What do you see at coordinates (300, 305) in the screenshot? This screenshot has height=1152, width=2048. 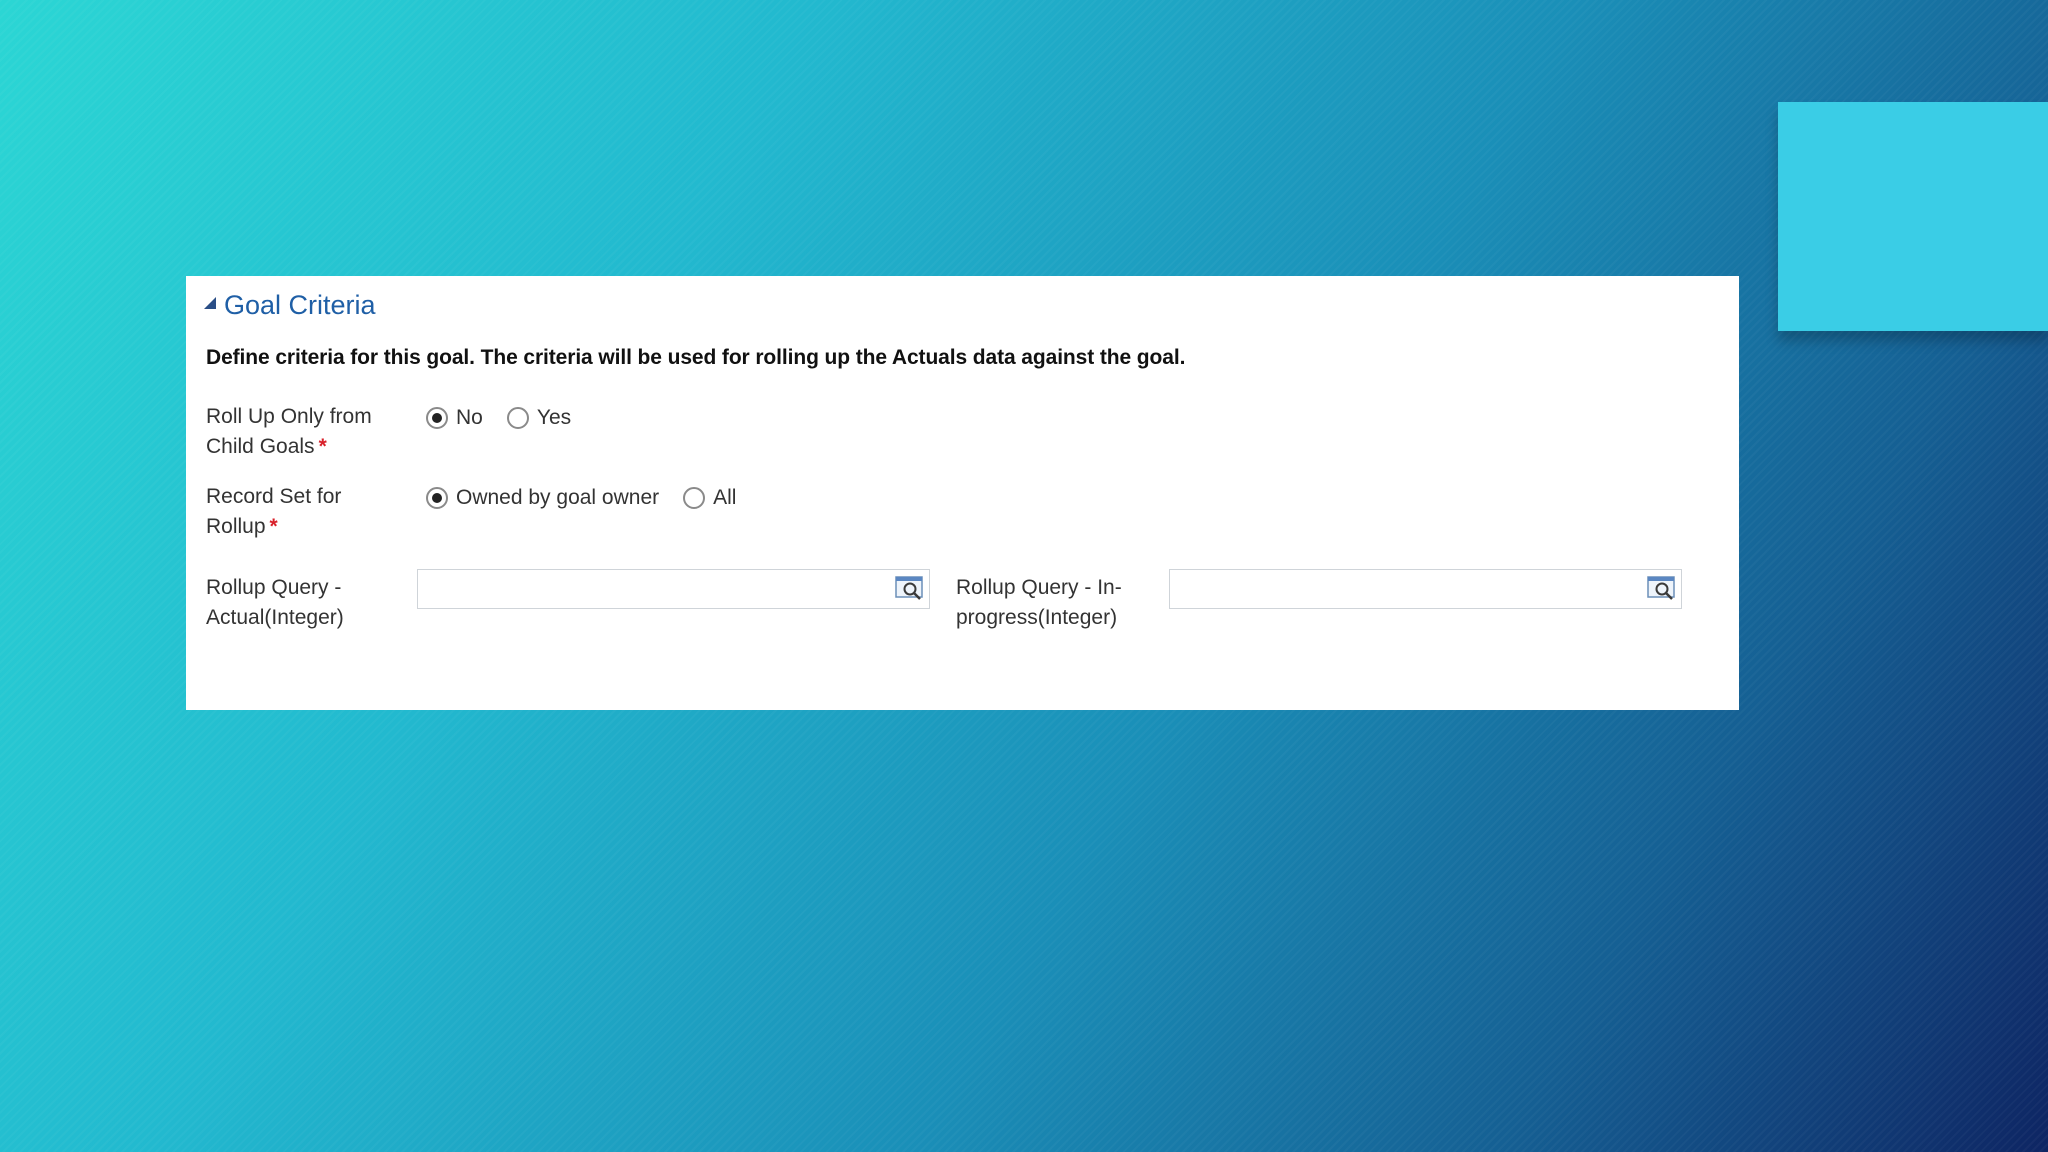 I see `section-title: Goal Criteria` at bounding box center [300, 305].